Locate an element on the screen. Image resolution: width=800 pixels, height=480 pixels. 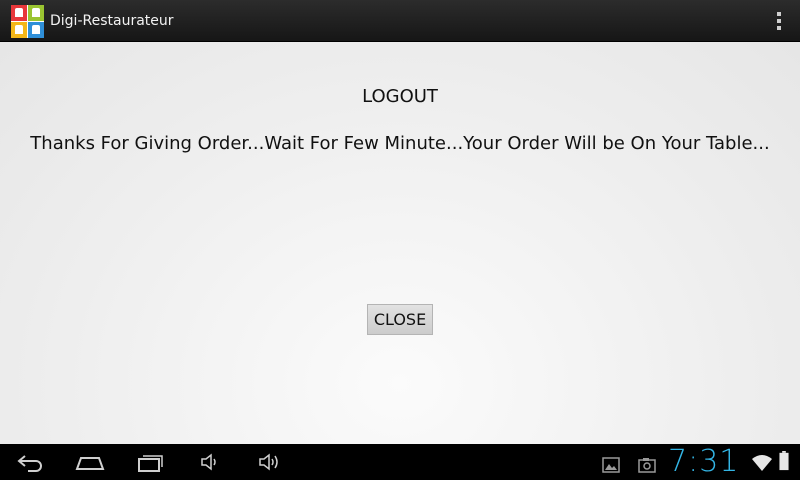
recent-apps-icon is located at coordinates (151, 462).